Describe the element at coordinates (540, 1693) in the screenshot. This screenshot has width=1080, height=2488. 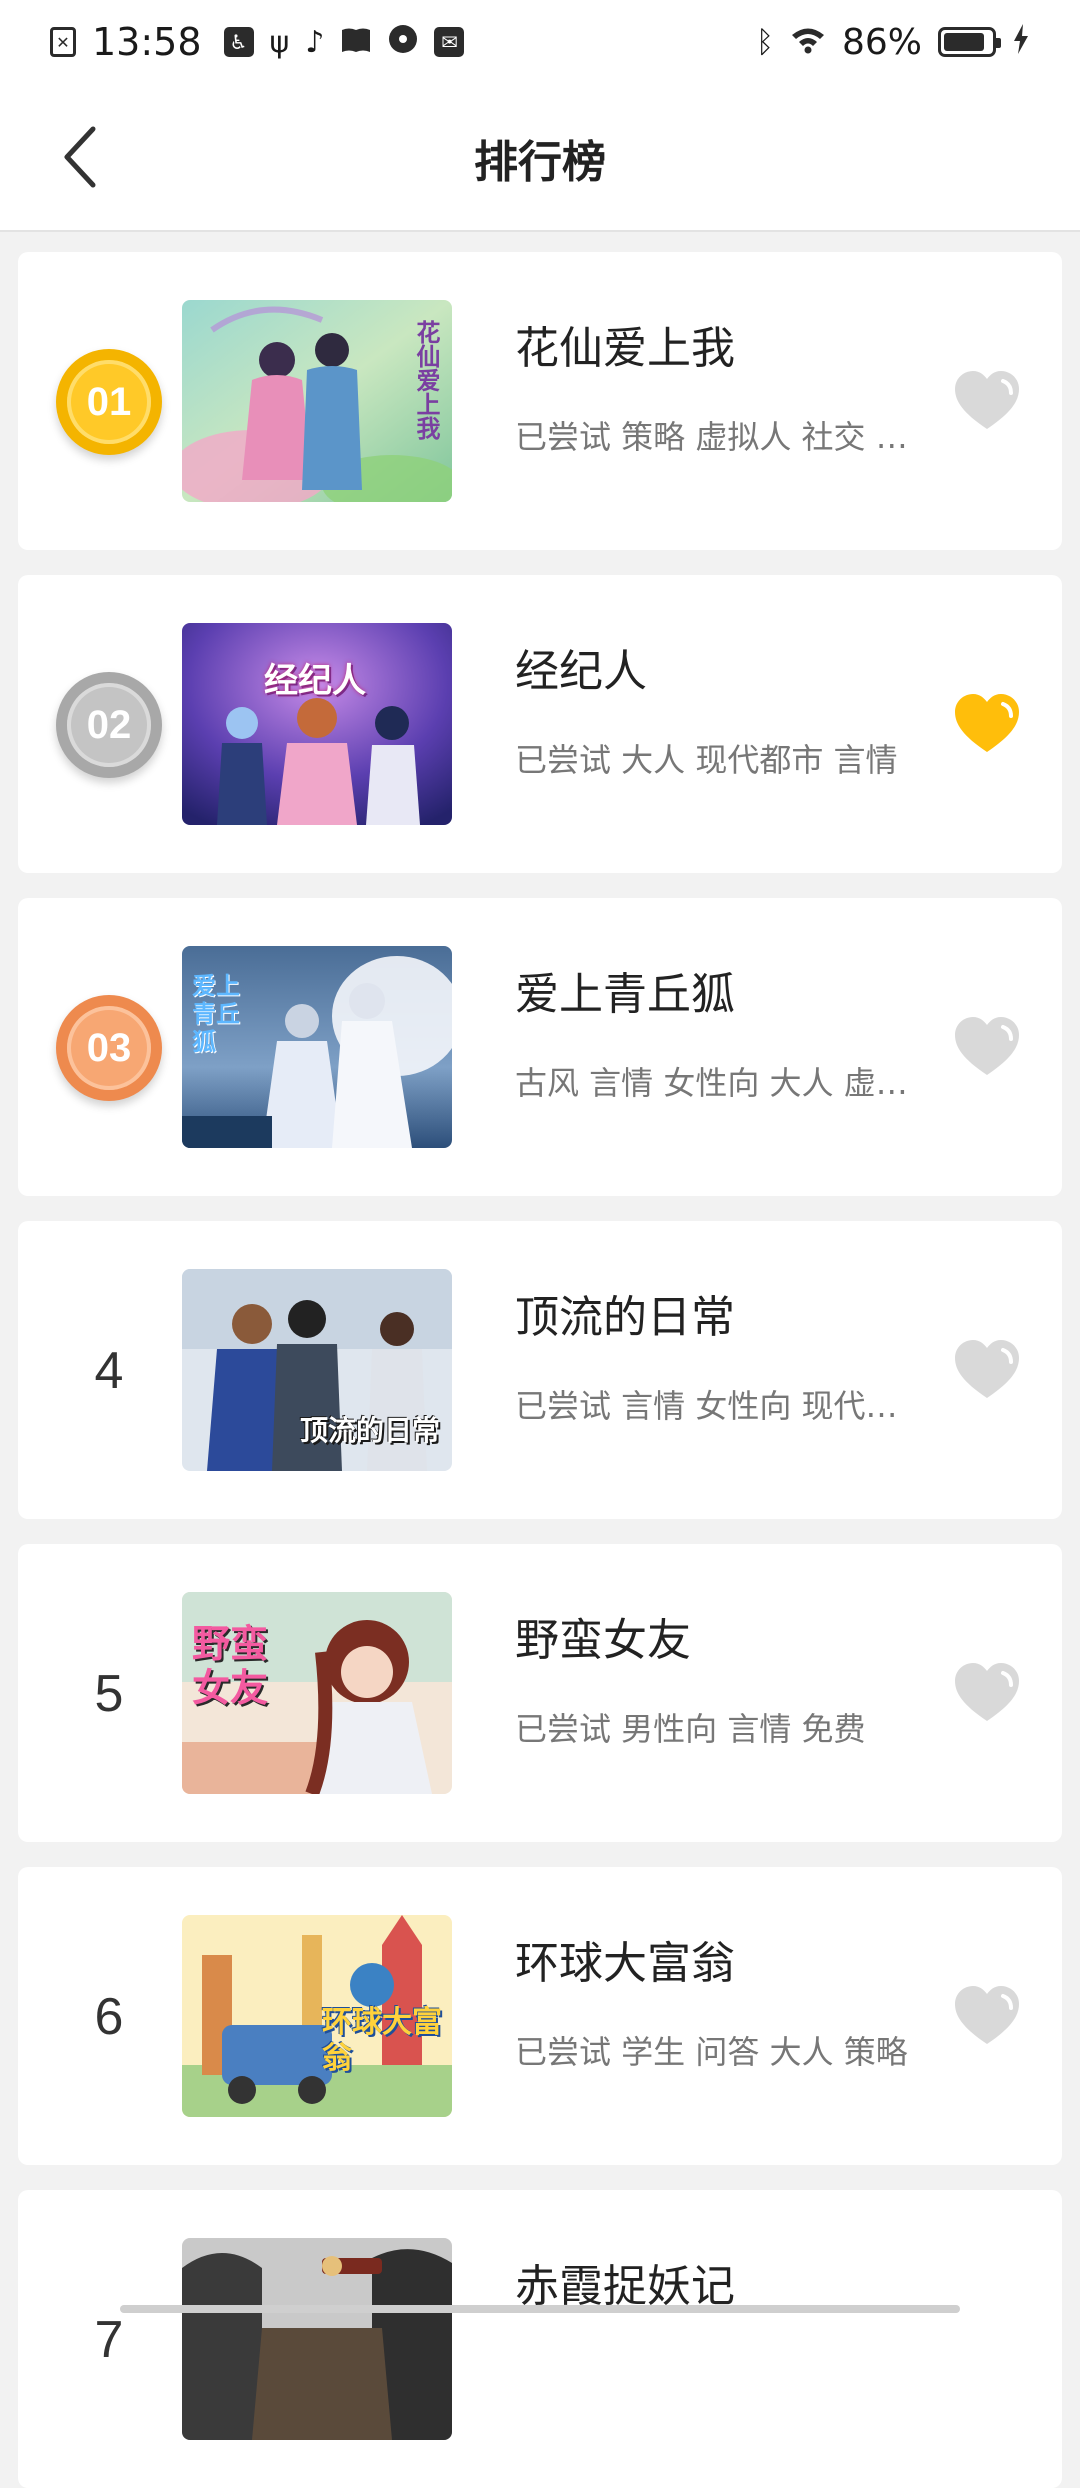
I see `ranking-item: 5 野蛮女友 野蛮女友 已尝试 男性向 言情 免费` at that location.